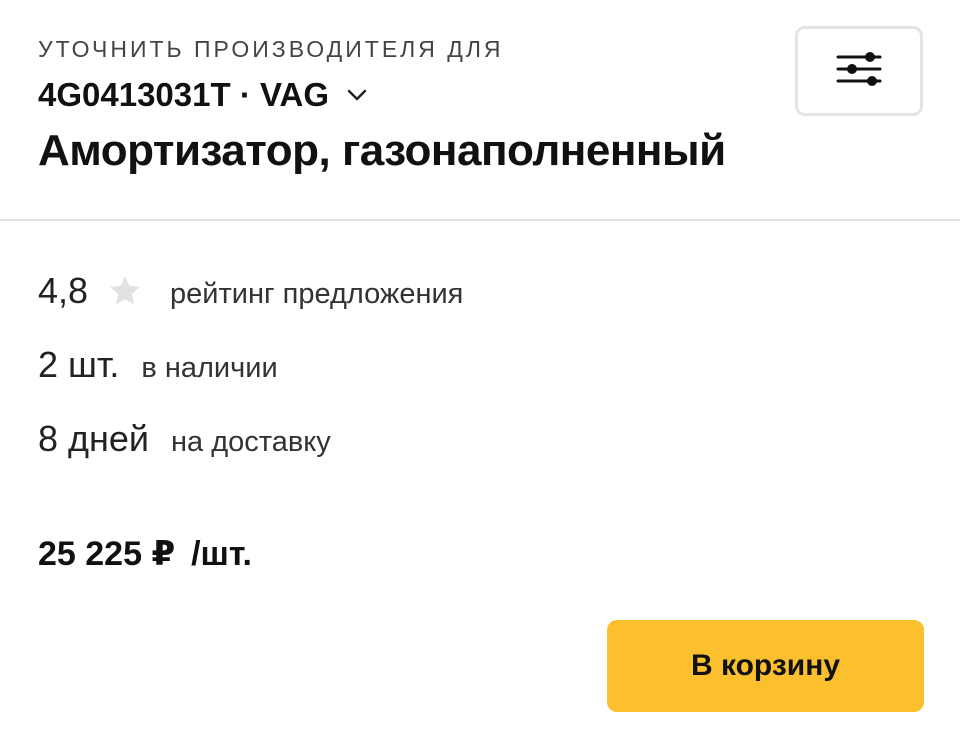  What do you see at coordinates (251, 442) in the screenshot?
I see `delivery-label: на доставку` at bounding box center [251, 442].